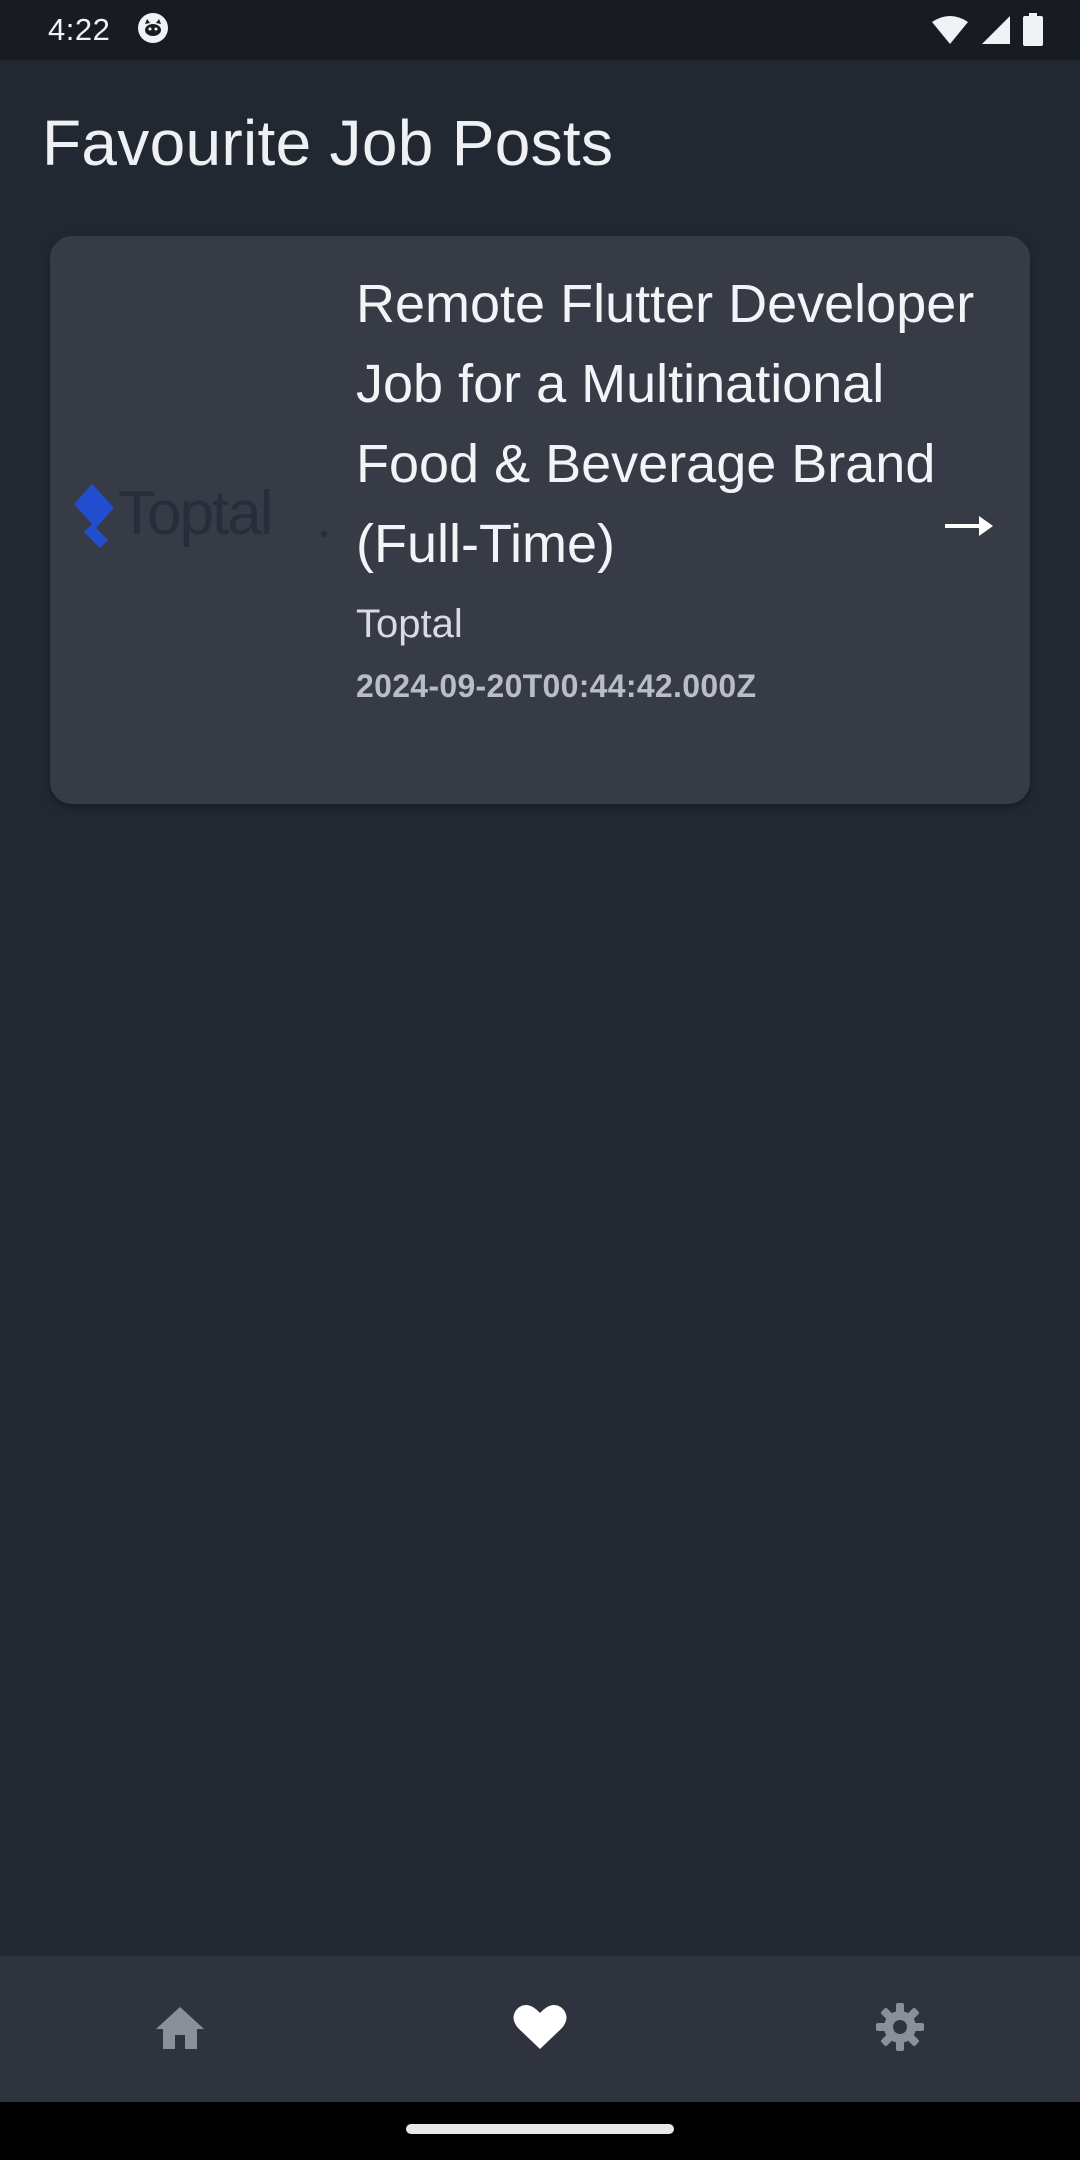 This screenshot has width=1080, height=2160. I want to click on open-job-button, so click(969, 528).